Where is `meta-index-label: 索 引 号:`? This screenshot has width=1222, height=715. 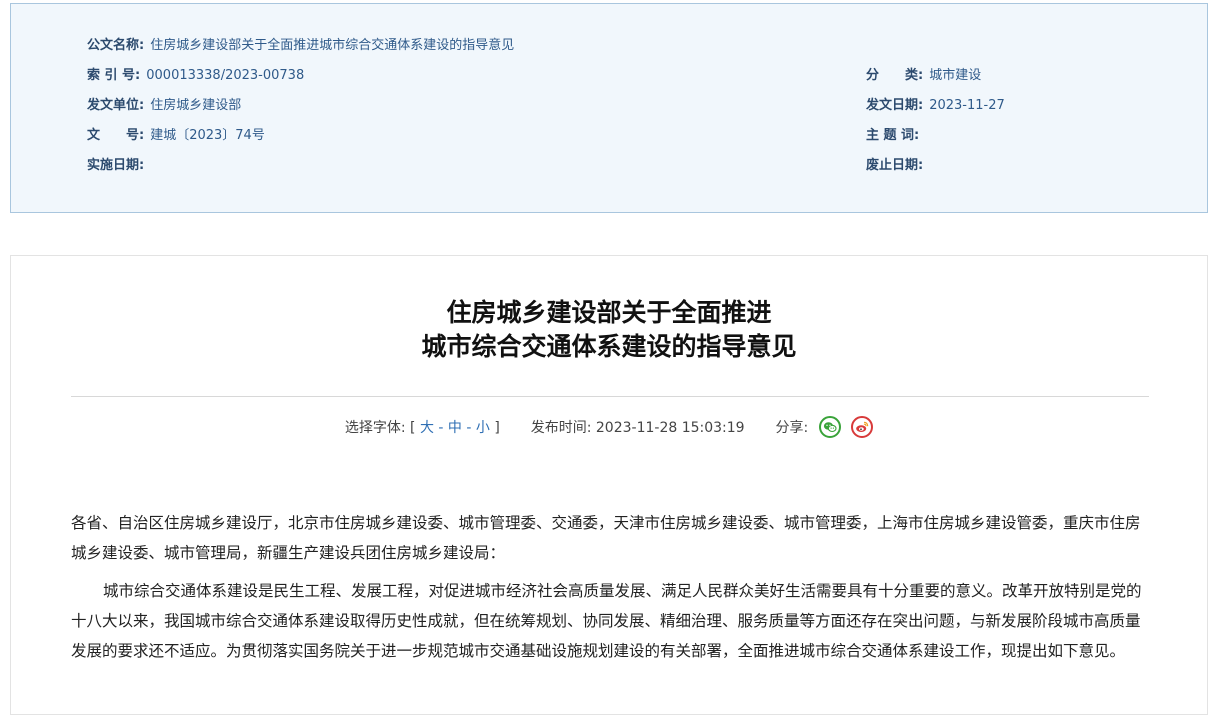 meta-index-label: 索 引 号: is located at coordinates (114, 75).